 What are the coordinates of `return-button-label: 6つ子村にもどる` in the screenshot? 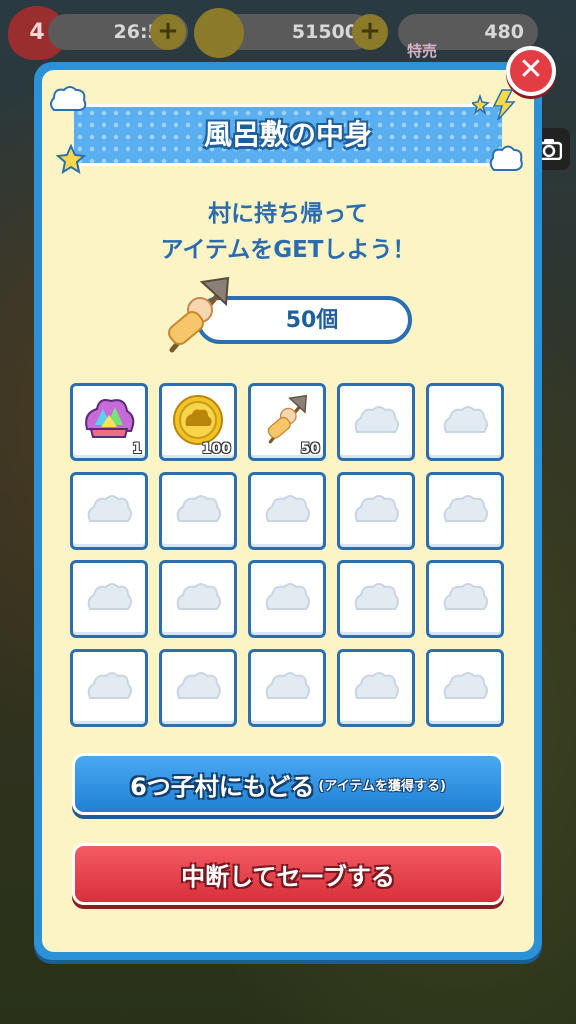 It's located at (222, 786).